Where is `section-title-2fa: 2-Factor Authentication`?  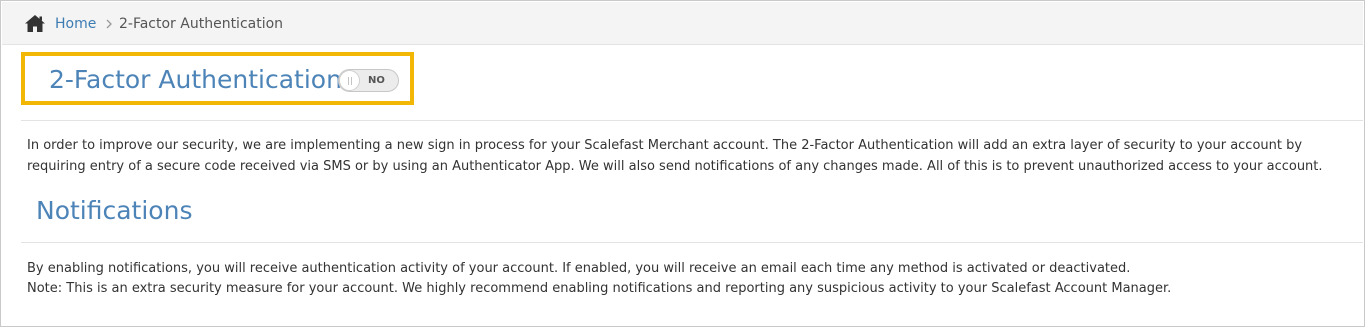 section-title-2fa: 2-Factor Authentication is located at coordinates (195, 79).